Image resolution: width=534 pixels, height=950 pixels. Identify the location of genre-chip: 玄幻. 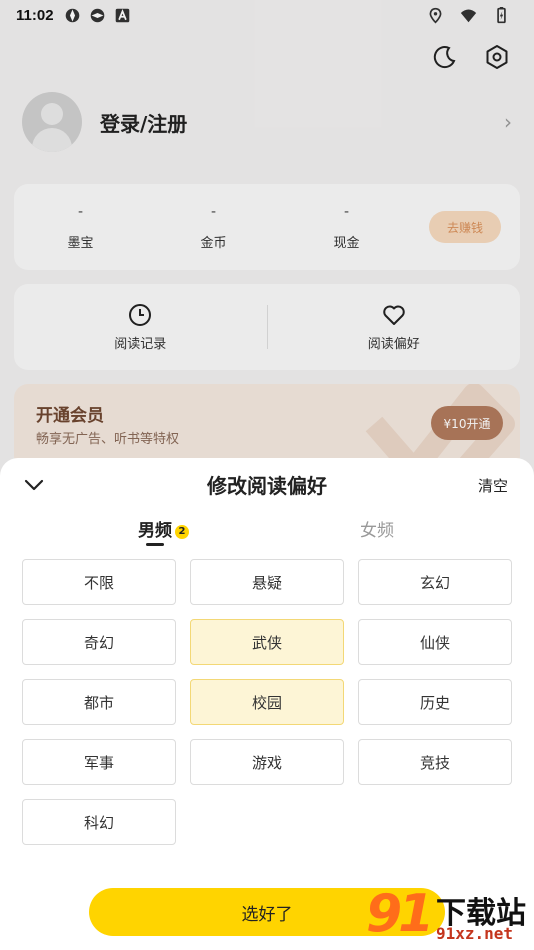
(435, 582).